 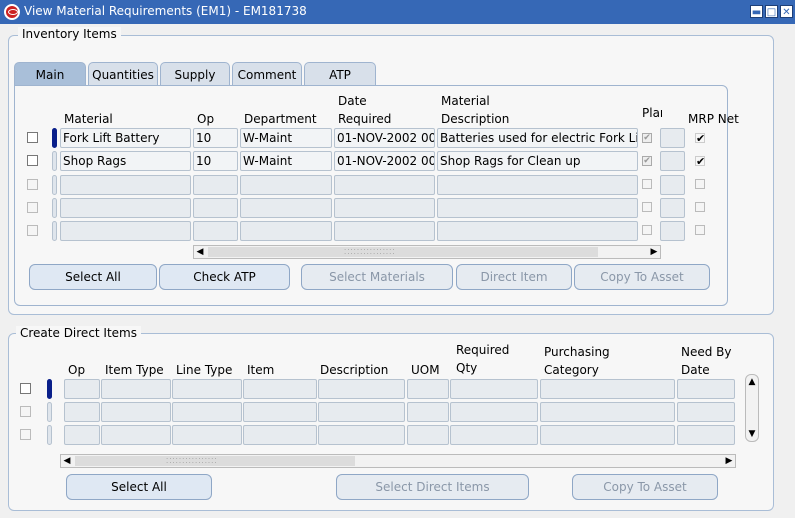 What do you see at coordinates (514, 277) in the screenshot?
I see `direct-item-button: Direct Item` at bounding box center [514, 277].